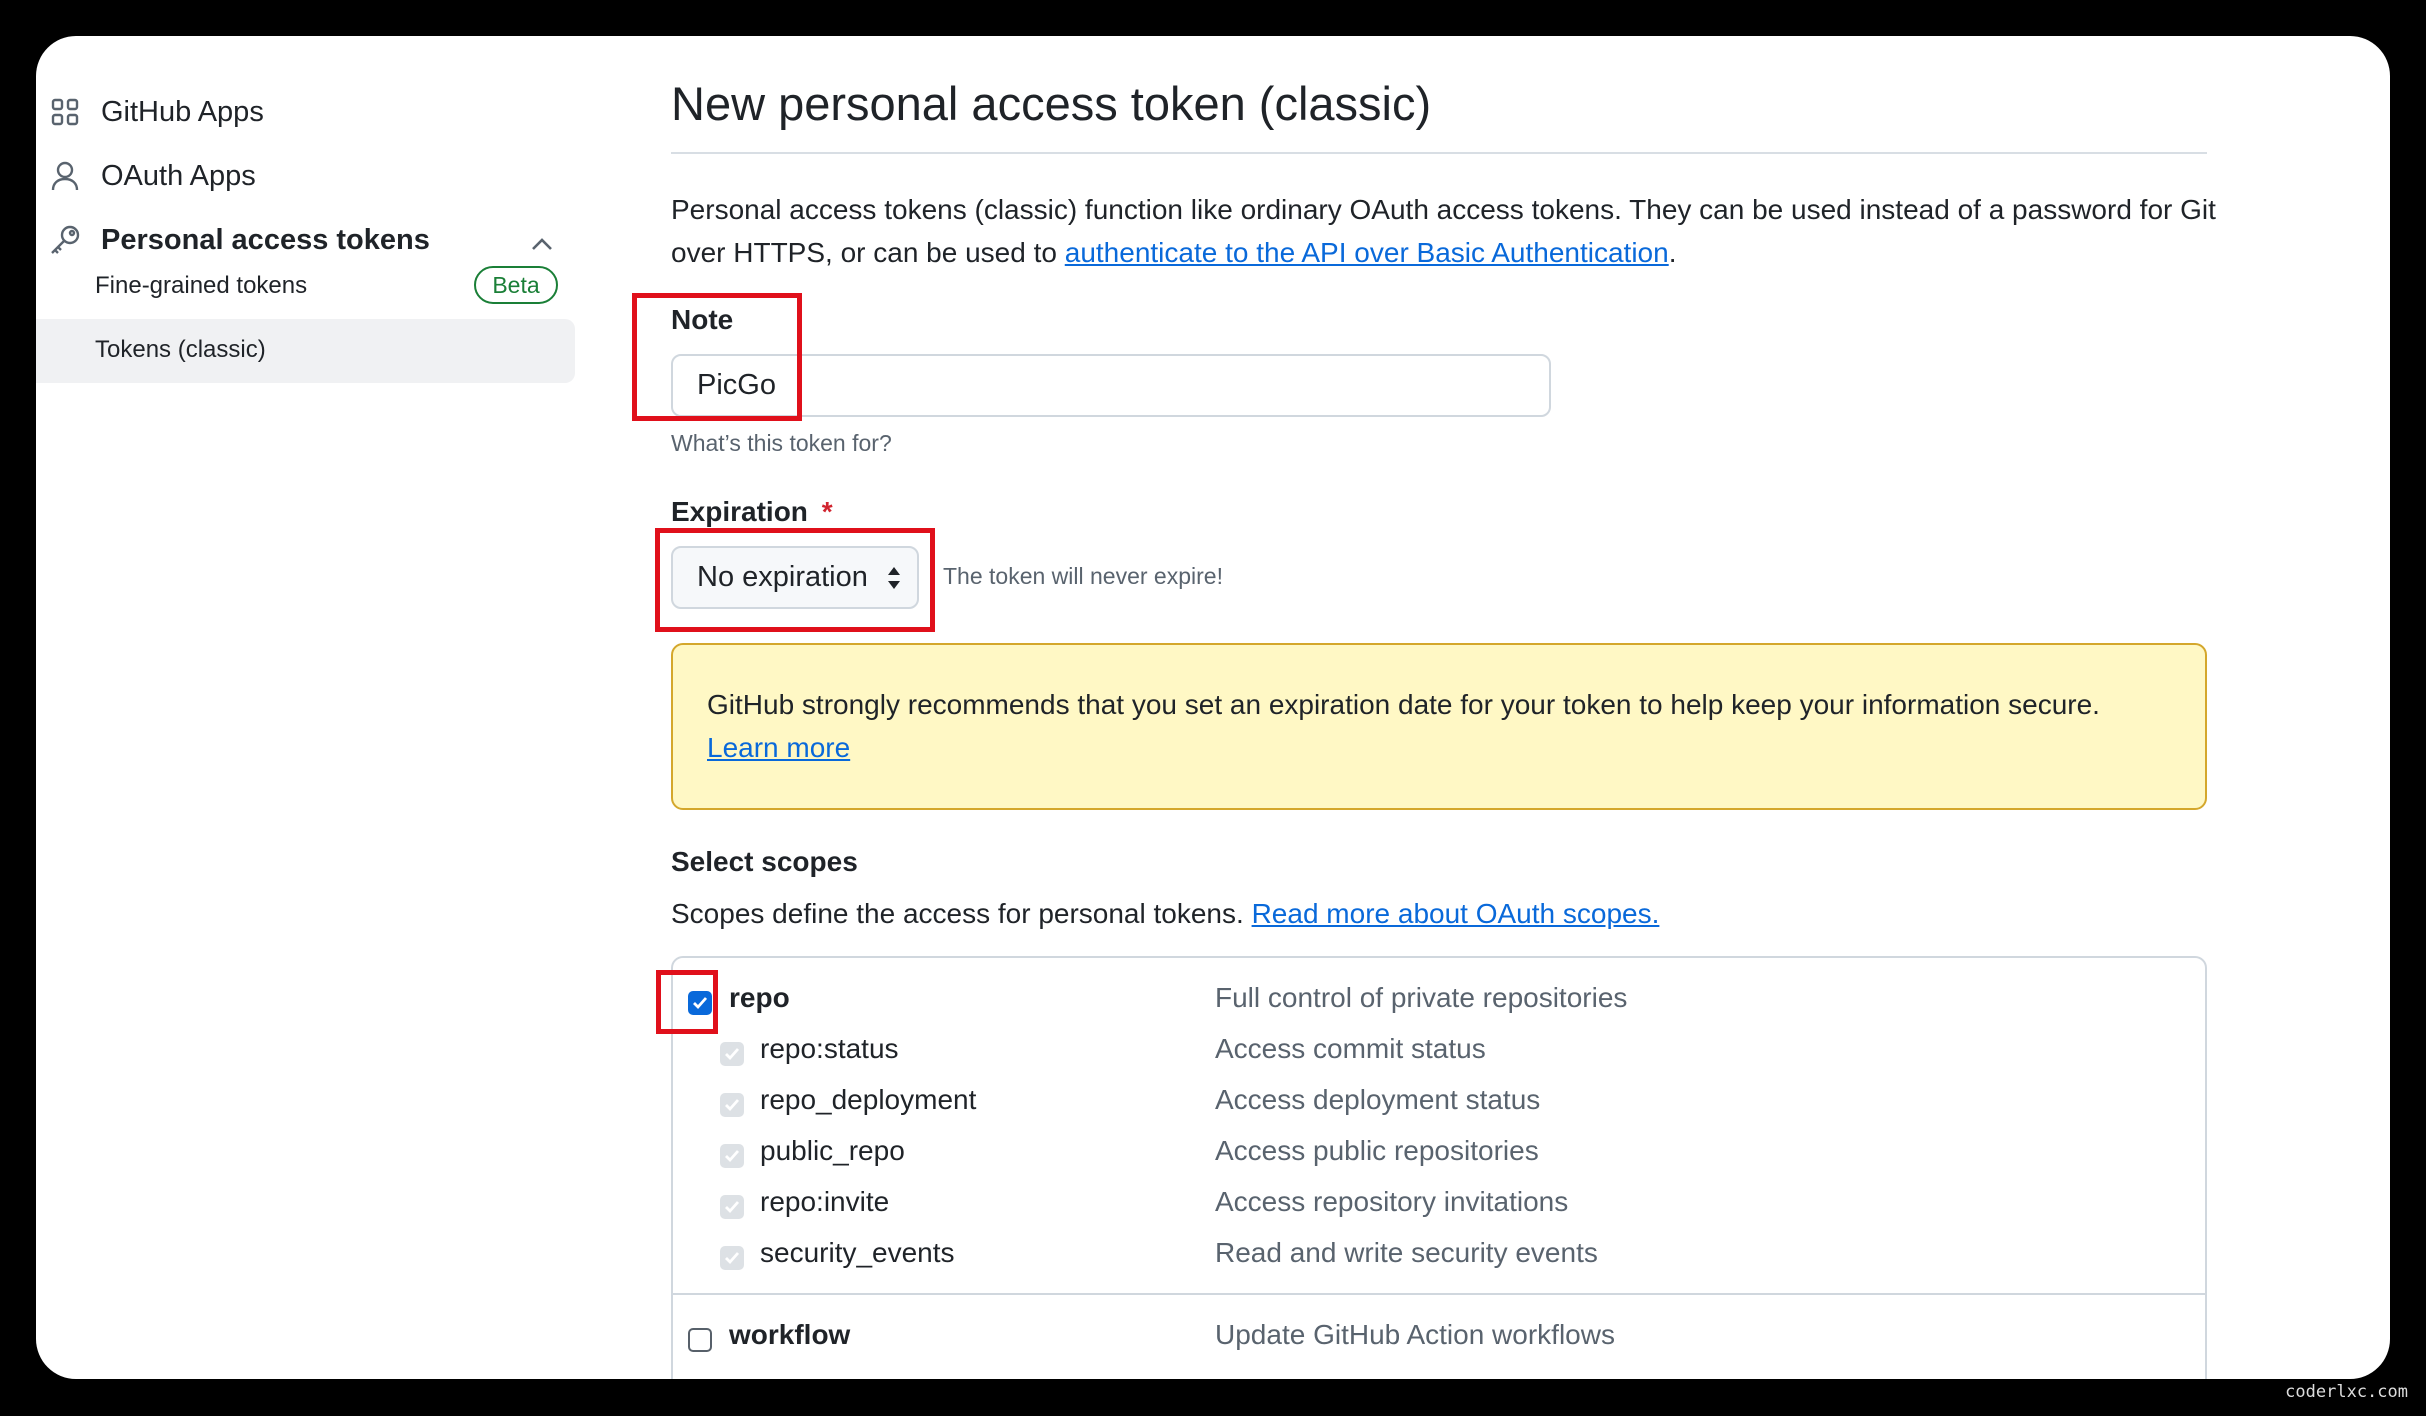 This screenshot has height=1416, width=2426. What do you see at coordinates (180, 350) in the screenshot?
I see `sidebar-item-tokens-classic: Tokens (classic)` at bounding box center [180, 350].